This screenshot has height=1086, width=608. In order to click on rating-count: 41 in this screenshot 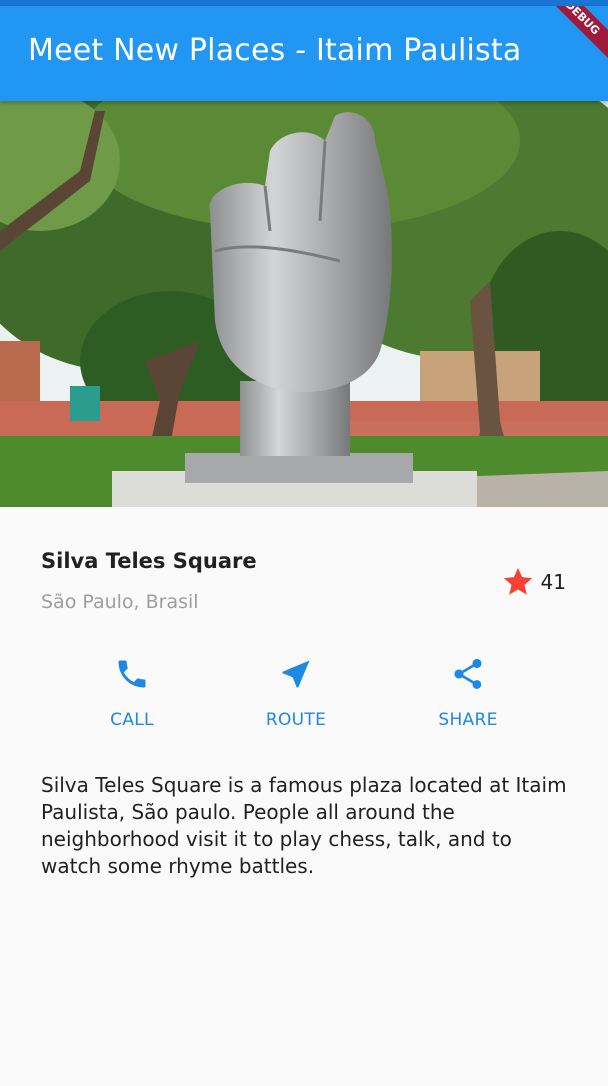, I will do `click(553, 582)`.